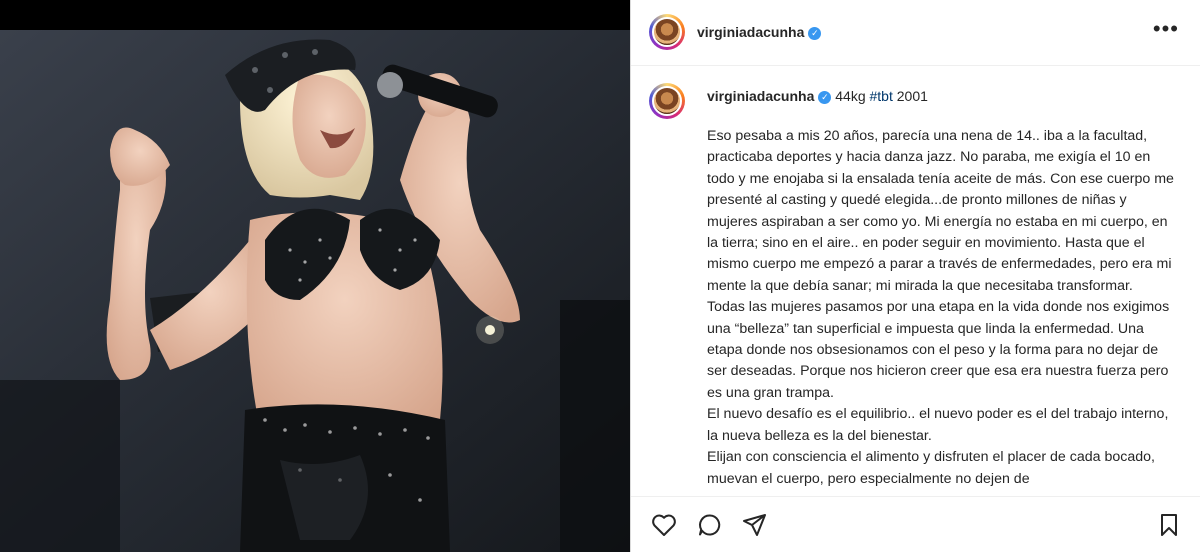 The image size is (1200, 552). Describe the element at coordinates (750, 32) in the screenshot. I see `header-username-text: virginiadacunha` at that location.